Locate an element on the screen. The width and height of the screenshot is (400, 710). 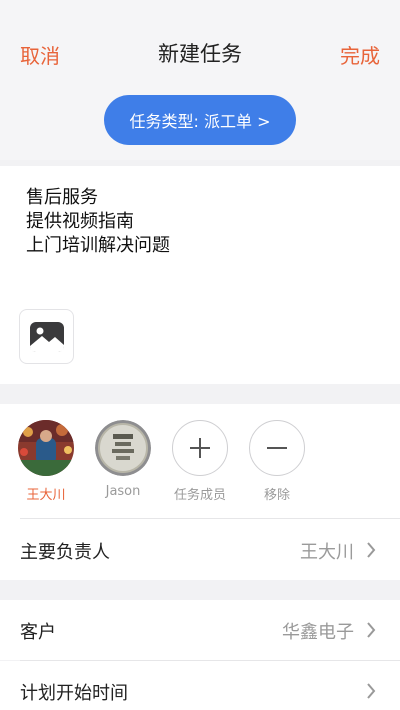
remove-member-button: 移除 is located at coordinates (277, 461).